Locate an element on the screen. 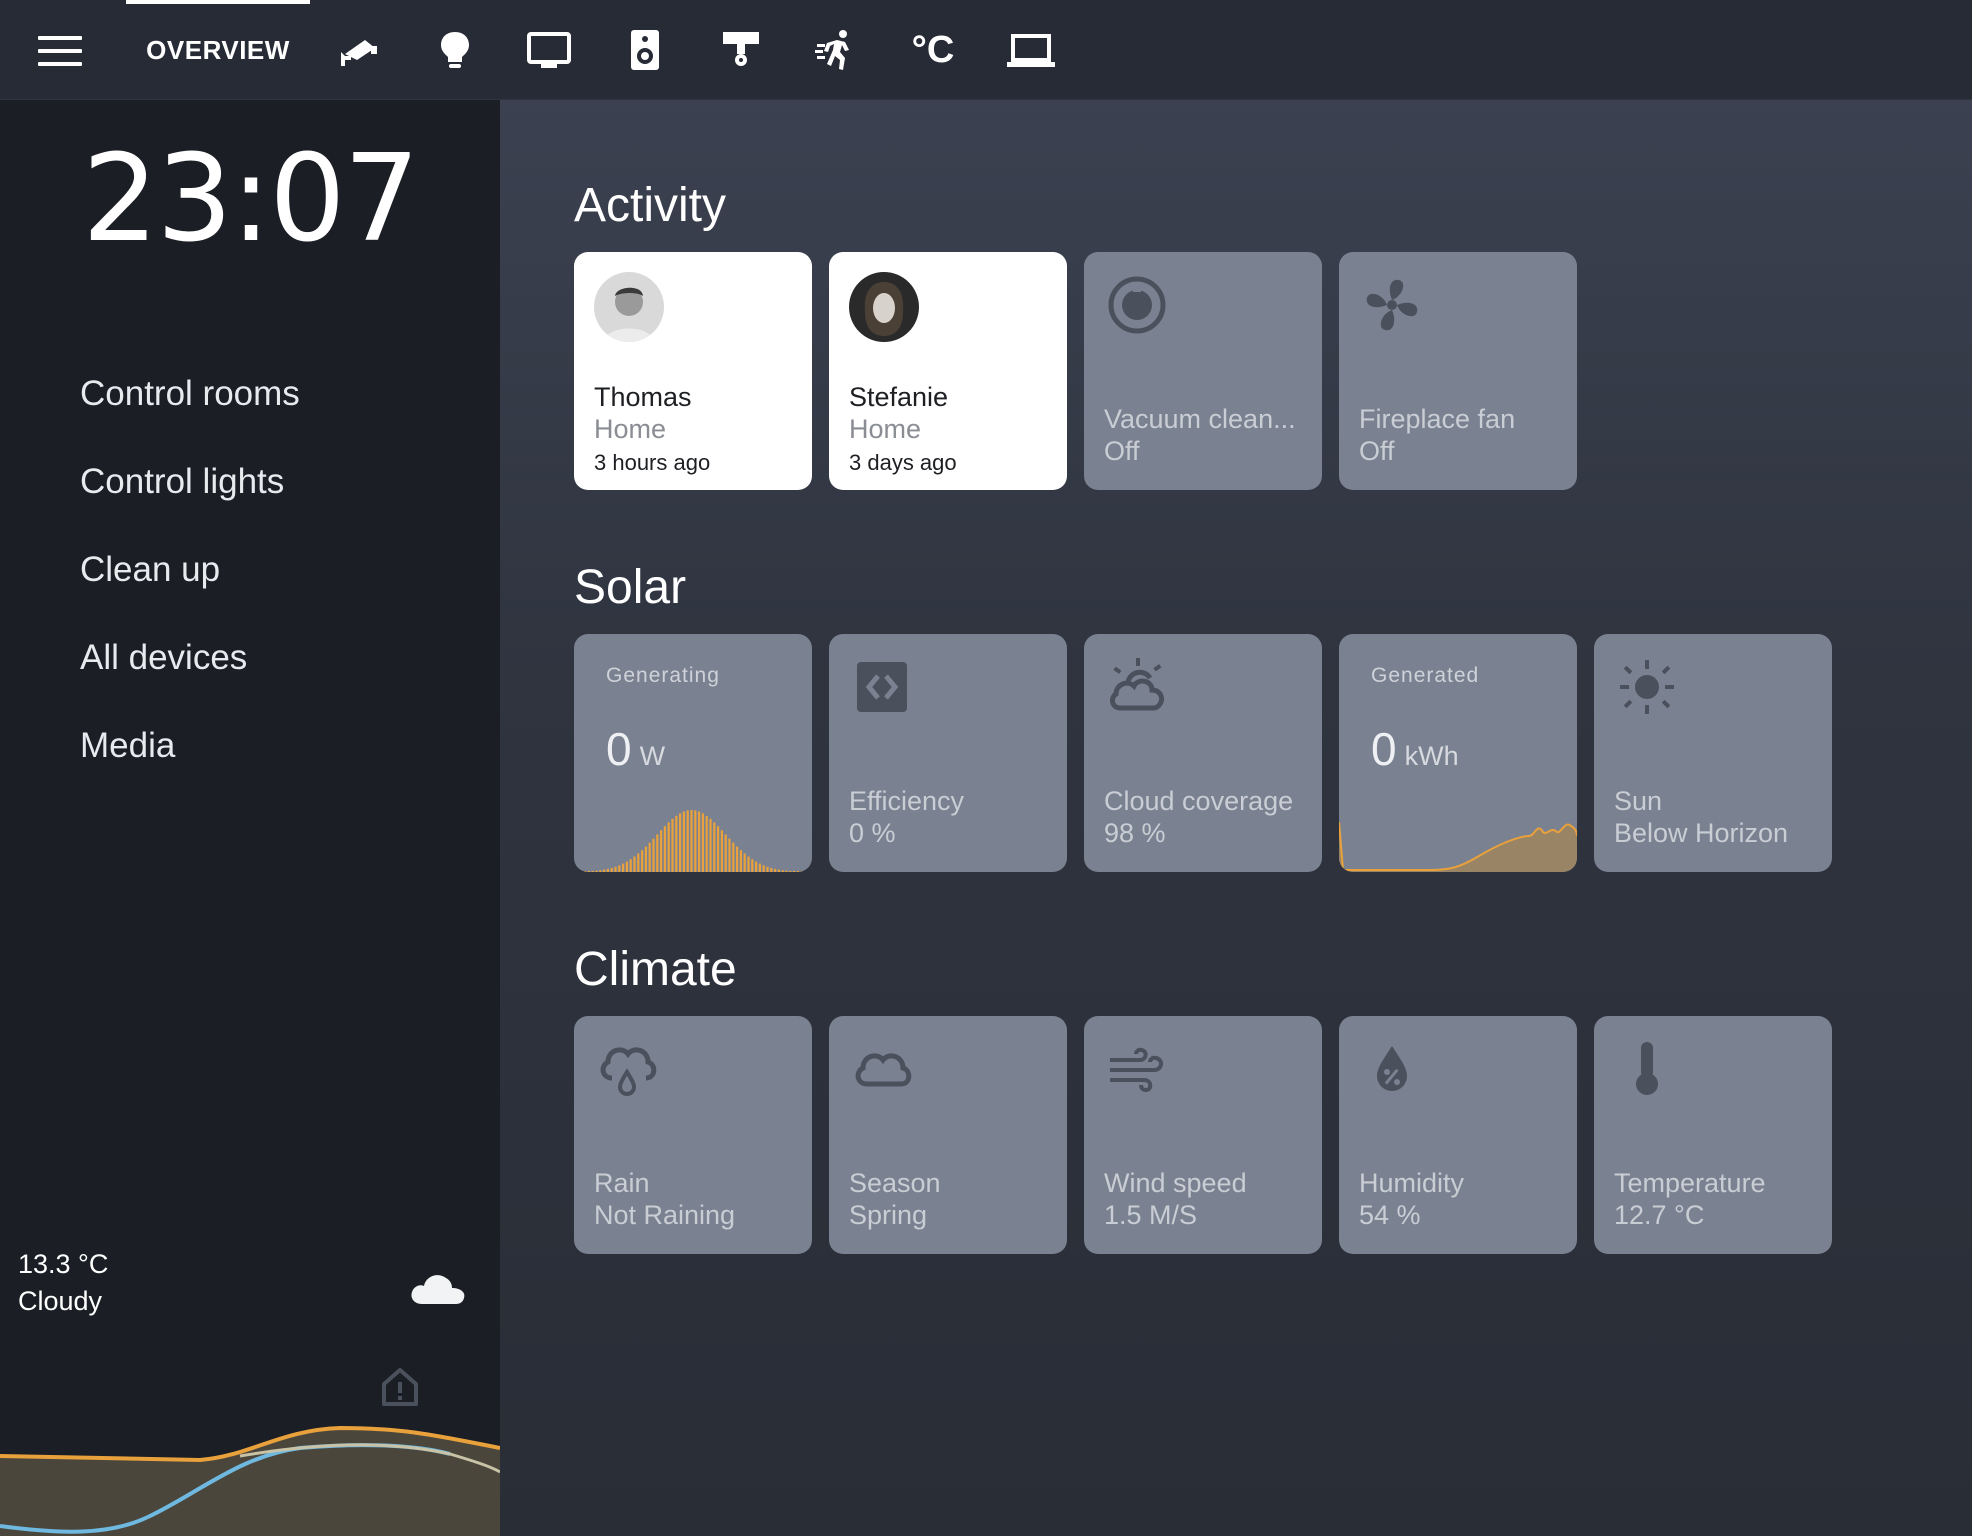 This screenshot has width=1972, height=1536. sensor-value: 0 kWh is located at coordinates (1415, 749).